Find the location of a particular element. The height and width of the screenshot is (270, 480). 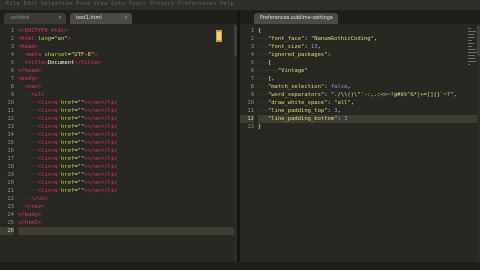

code-line: ———"line_padding_bottom": 3 is located at coordinates (369, 119).